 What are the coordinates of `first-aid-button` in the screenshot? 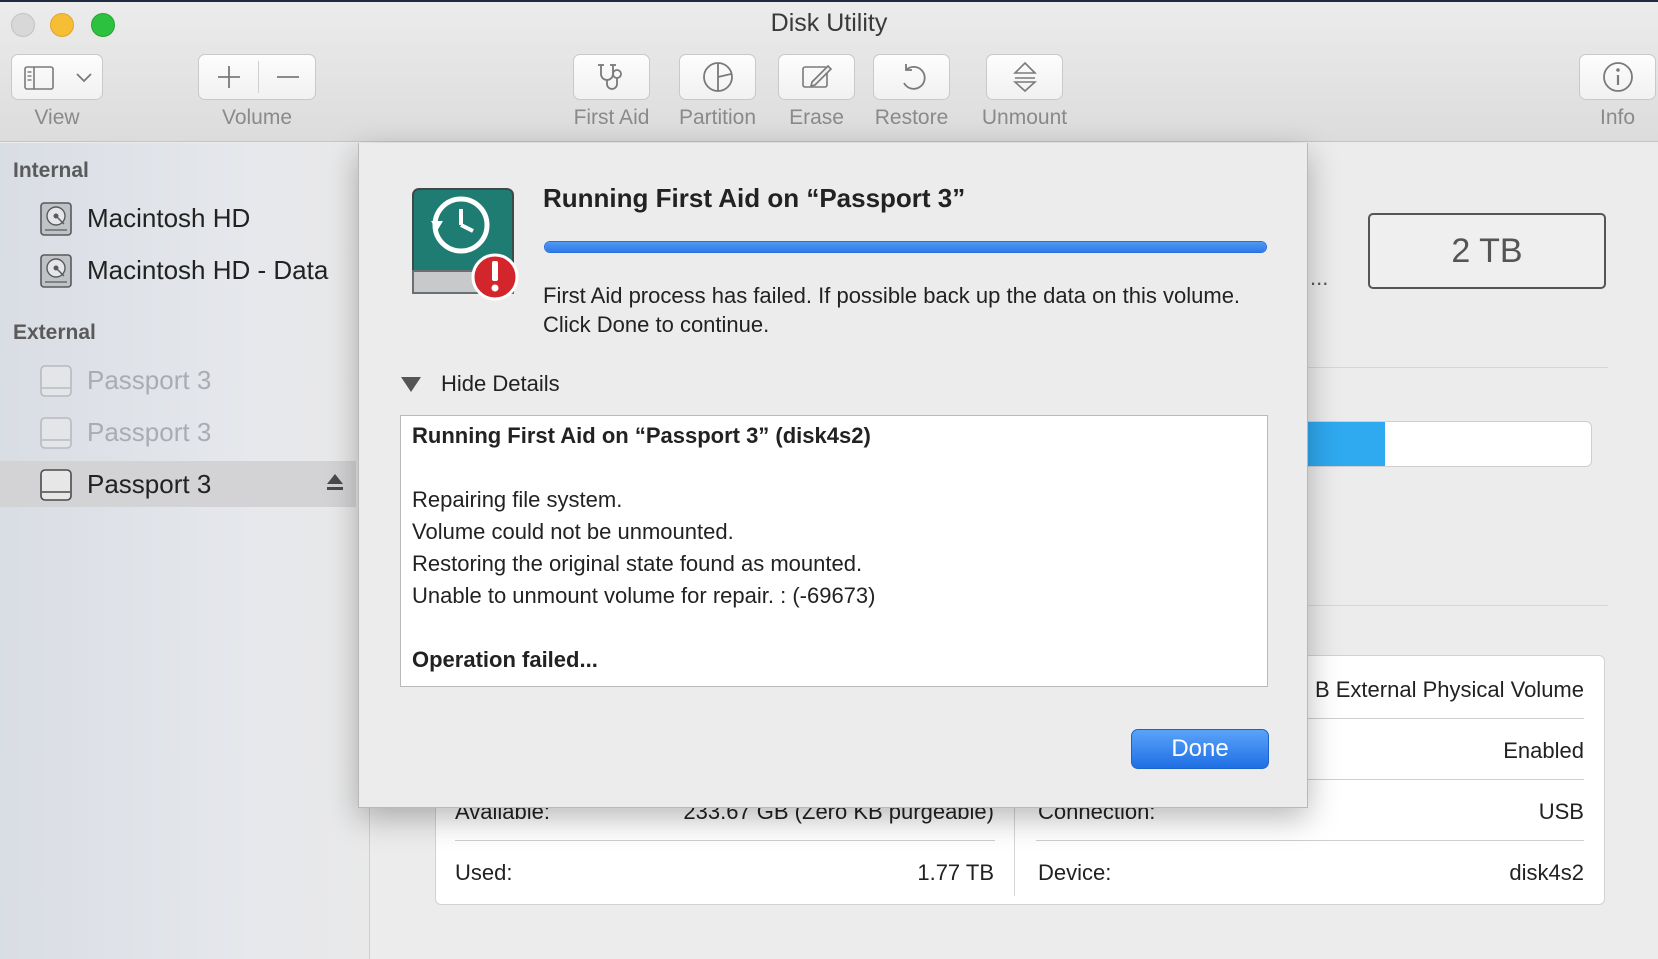 It's located at (611, 77).